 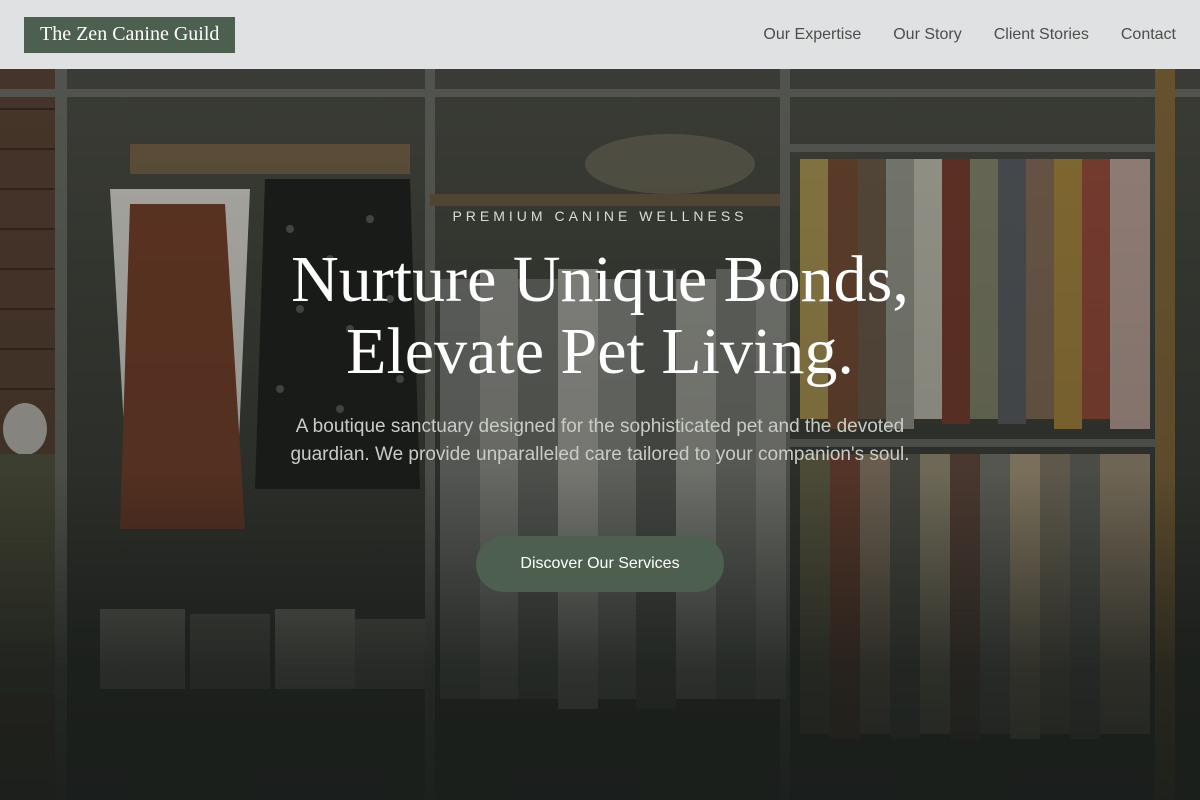 What do you see at coordinates (1148, 35) in the screenshot?
I see `nav-link-contact: Contact` at bounding box center [1148, 35].